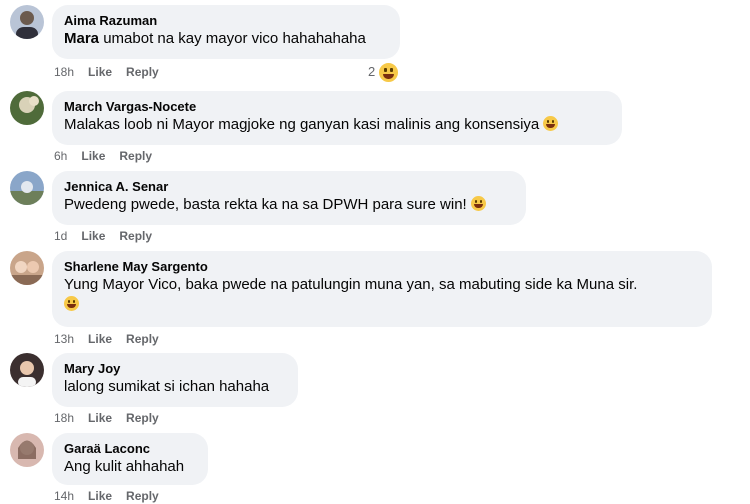 The width and height of the screenshot is (750, 504). I want to click on timestamp: 1d, so click(60, 236).